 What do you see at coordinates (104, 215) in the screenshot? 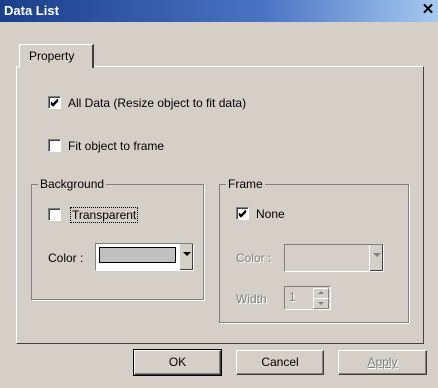
I see `transparent-label: Transparent` at bounding box center [104, 215].